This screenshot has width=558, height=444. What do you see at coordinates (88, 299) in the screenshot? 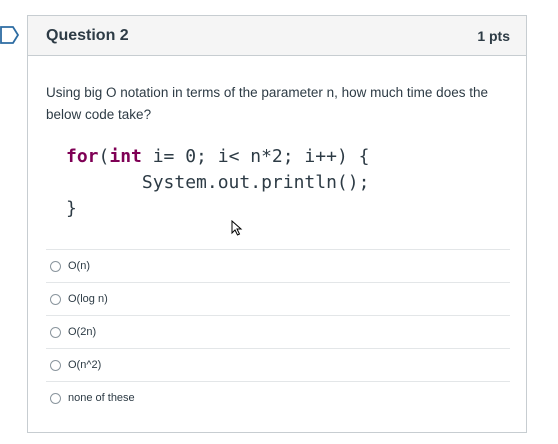
I see `answer-label: O(log n)` at bounding box center [88, 299].